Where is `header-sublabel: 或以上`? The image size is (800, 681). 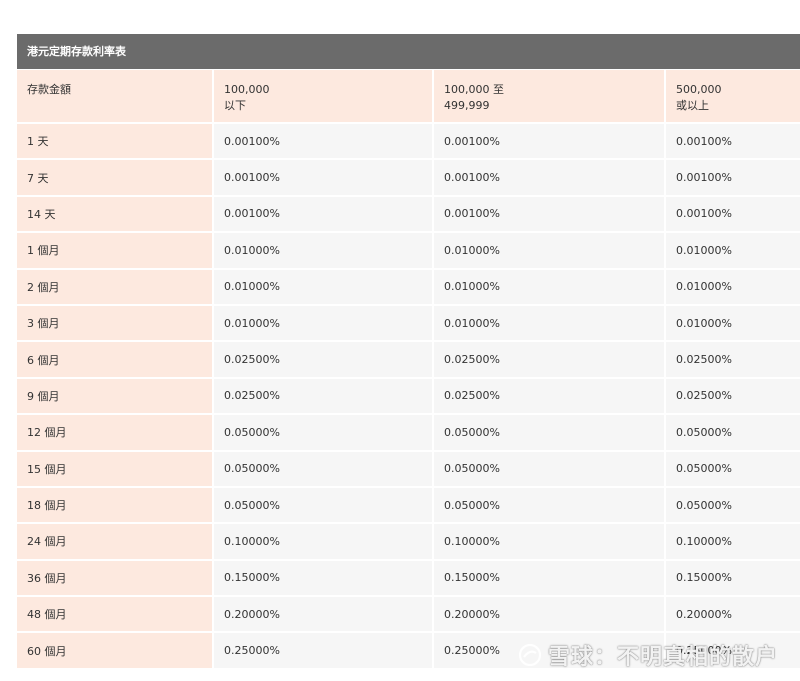 header-sublabel: 或以上 is located at coordinates (692, 105).